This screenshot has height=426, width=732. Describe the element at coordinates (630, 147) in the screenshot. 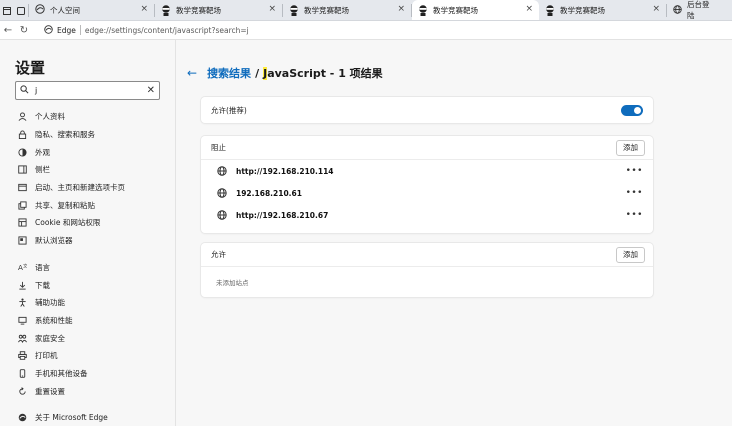

I see `block-add-button: 添加` at that location.